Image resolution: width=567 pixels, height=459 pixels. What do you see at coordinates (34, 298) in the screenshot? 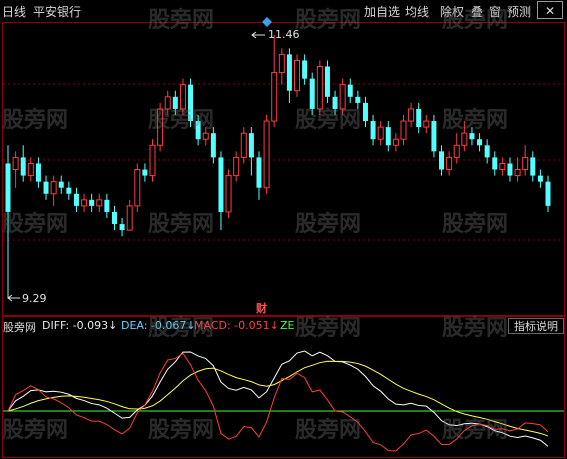
I see `low-price-label: 9.29` at bounding box center [34, 298].